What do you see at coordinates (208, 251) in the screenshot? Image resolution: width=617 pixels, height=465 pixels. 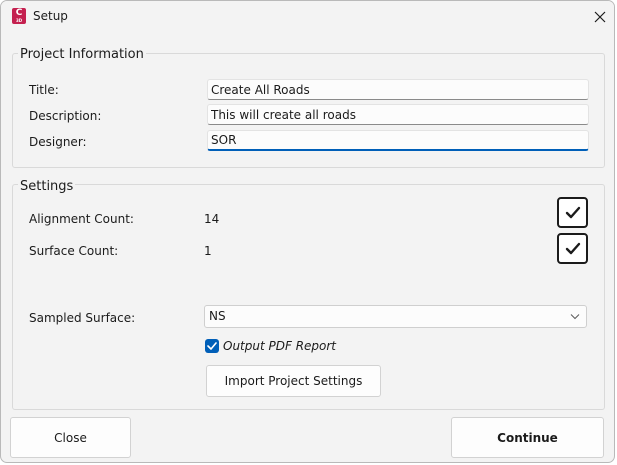 I see `surface-count-value: 1` at bounding box center [208, 251].